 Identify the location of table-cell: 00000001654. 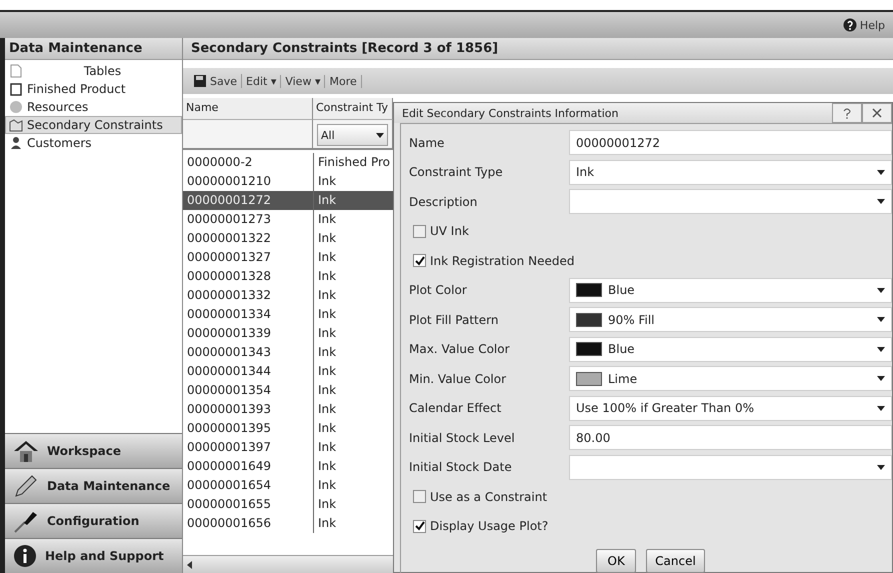
(248, 485).